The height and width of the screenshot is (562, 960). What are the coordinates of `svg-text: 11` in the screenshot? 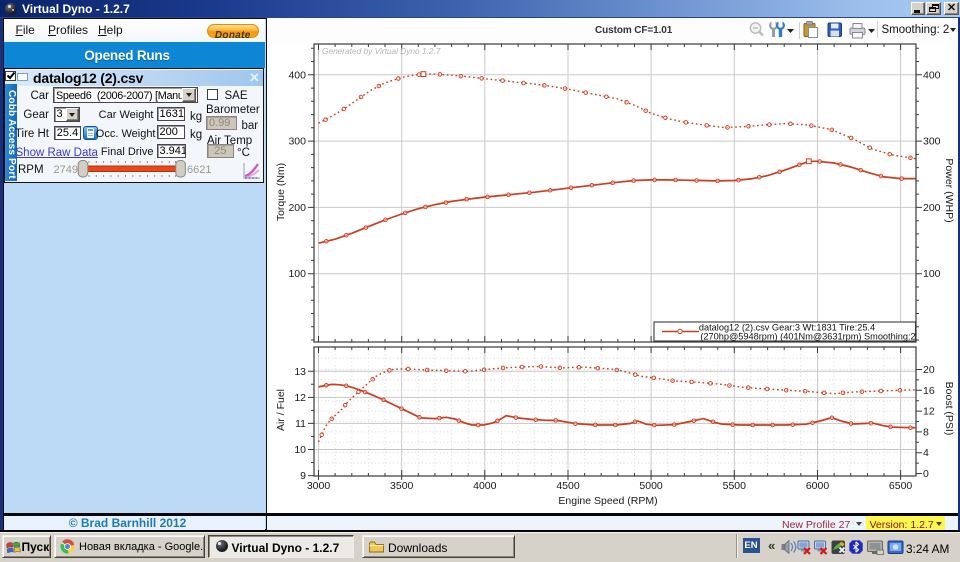 It's located at (300, 424).